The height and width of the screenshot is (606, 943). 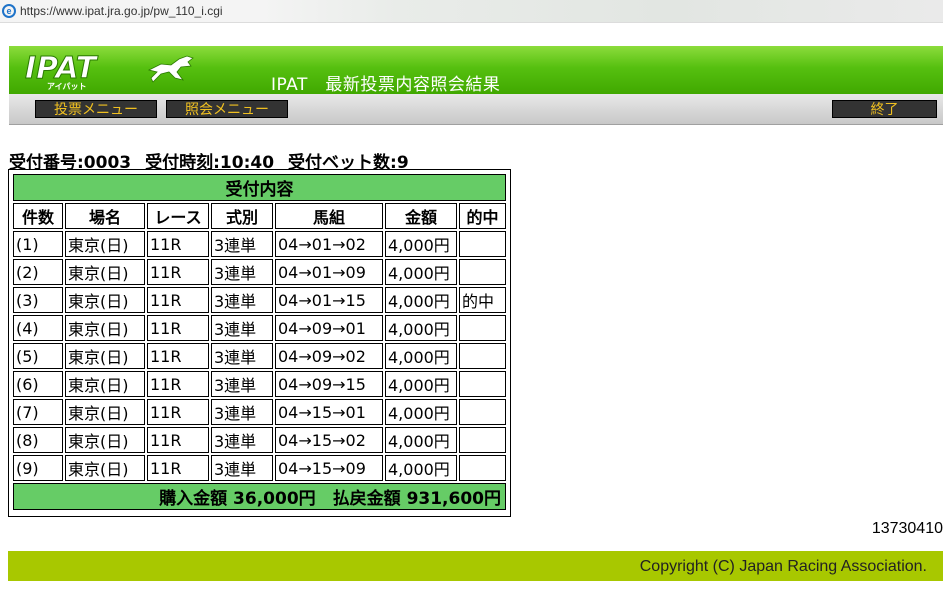 What do you see at coordinates (62, 68) in the screenshot?
I see `logo-text: IPAT` at bounding box center [62, 68].